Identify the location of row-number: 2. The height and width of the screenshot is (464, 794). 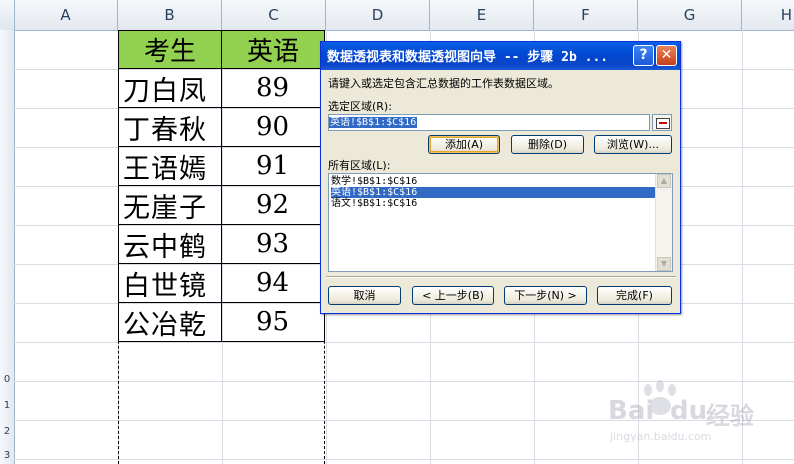
(7, 431).